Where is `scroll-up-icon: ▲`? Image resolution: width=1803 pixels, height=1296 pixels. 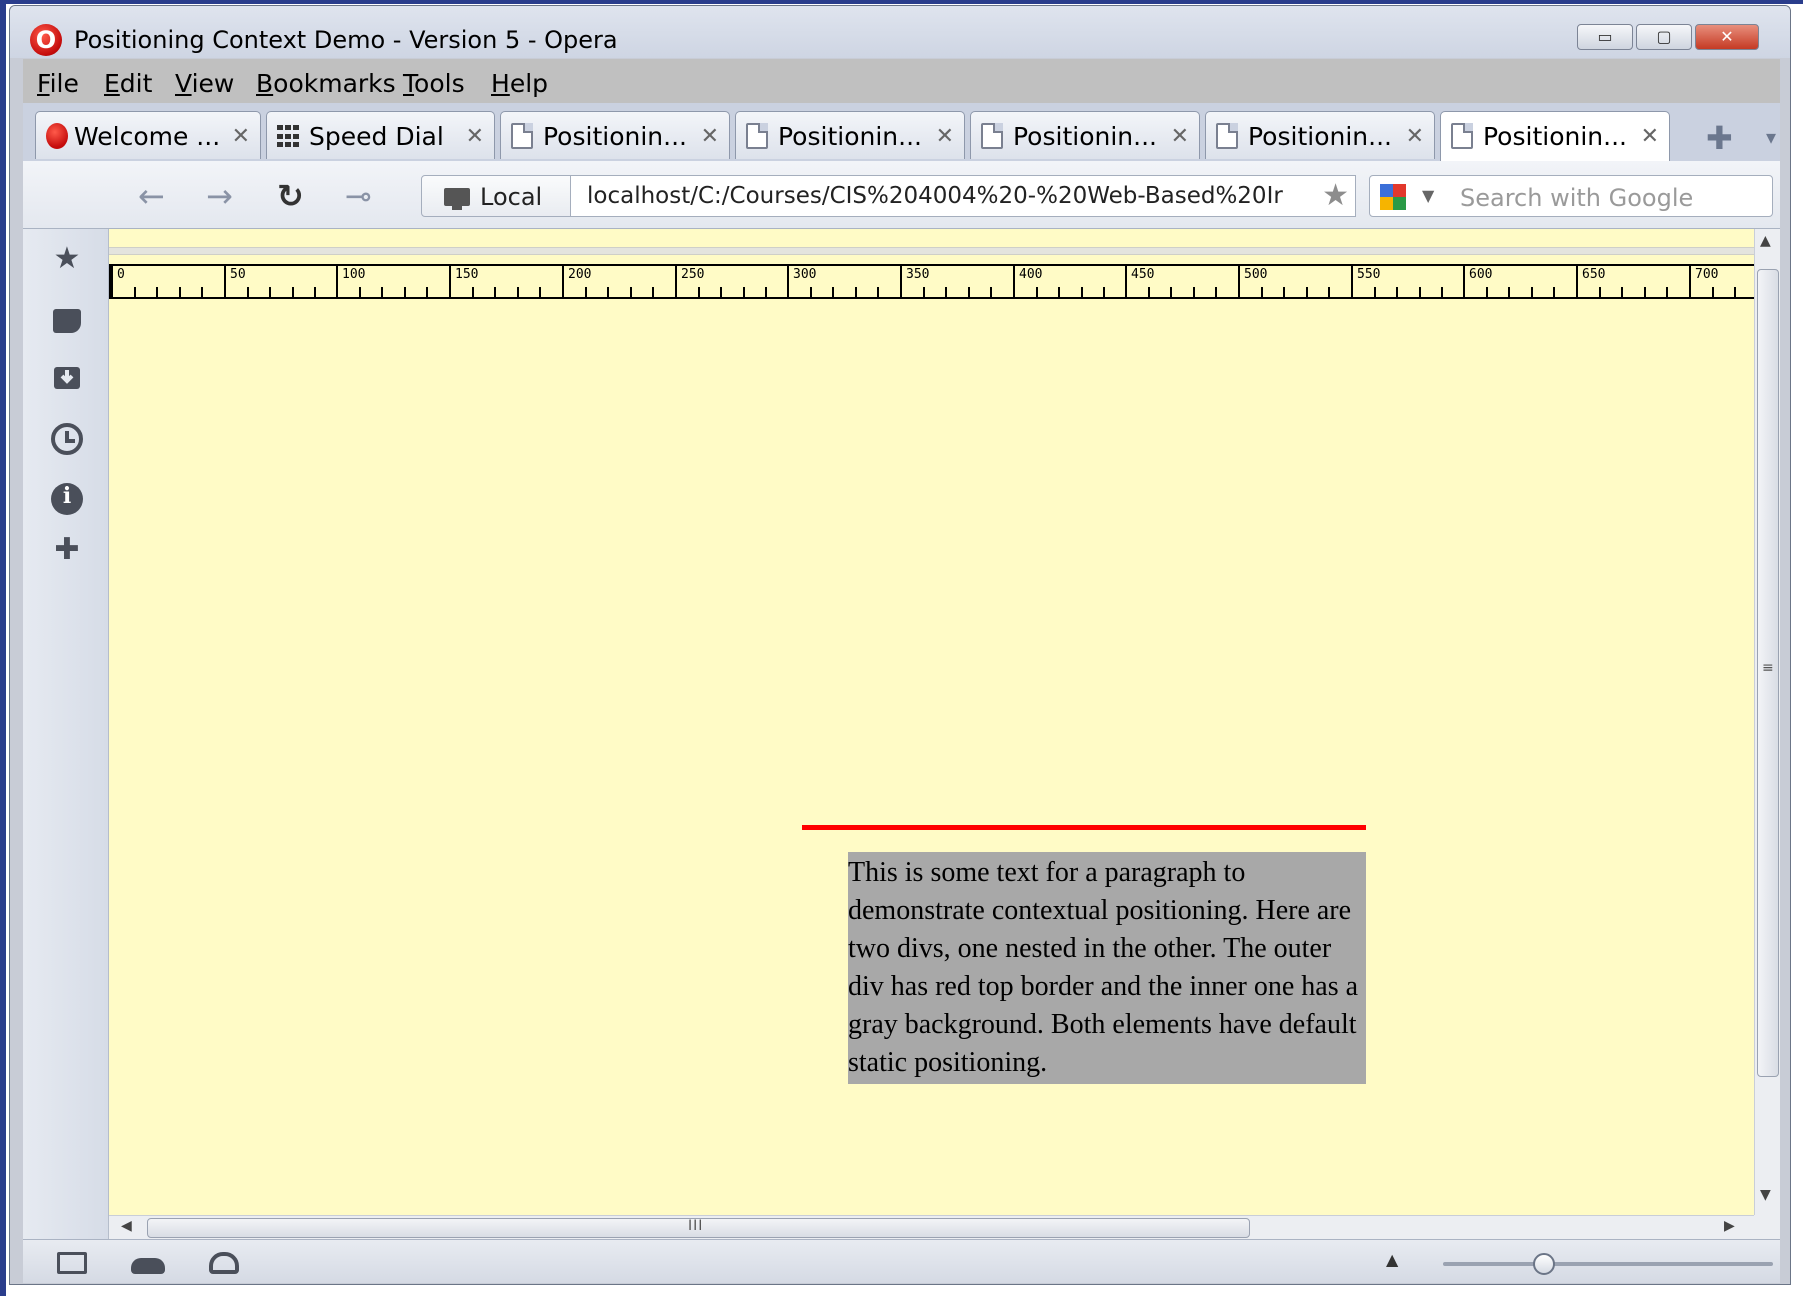 scroll-up-icon: ▲ is located at coordinates (1765, 241).